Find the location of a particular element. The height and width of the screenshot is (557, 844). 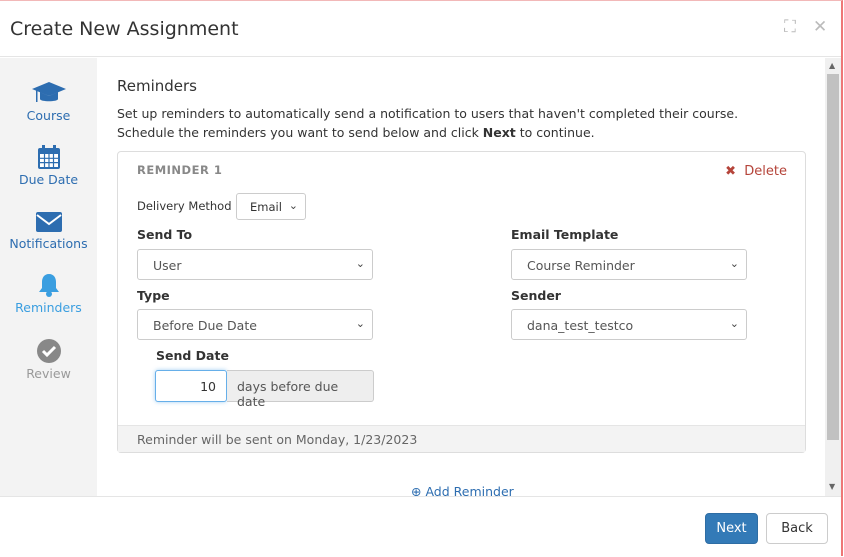

email-template-label: Email Template is located at coordinates (565, 234).